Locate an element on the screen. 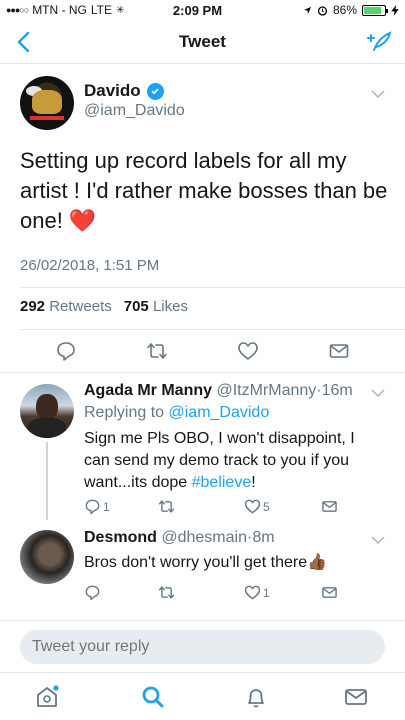 The width and height of the screenshot is (405, 720). author-handle: @iam_Davido is located at coordinates (134, 111).